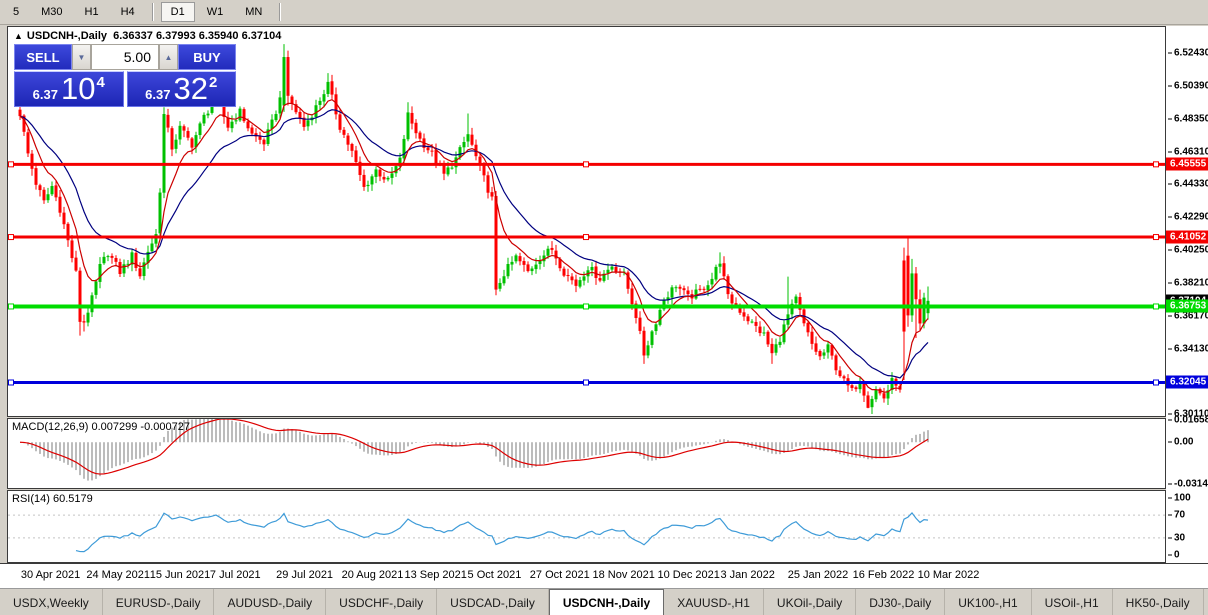 This screenshot has height=615, width=1208. Describe the element at coordinates (92, 12) in the screenshot. I see `timeframe-button-h1: H1` at that location.